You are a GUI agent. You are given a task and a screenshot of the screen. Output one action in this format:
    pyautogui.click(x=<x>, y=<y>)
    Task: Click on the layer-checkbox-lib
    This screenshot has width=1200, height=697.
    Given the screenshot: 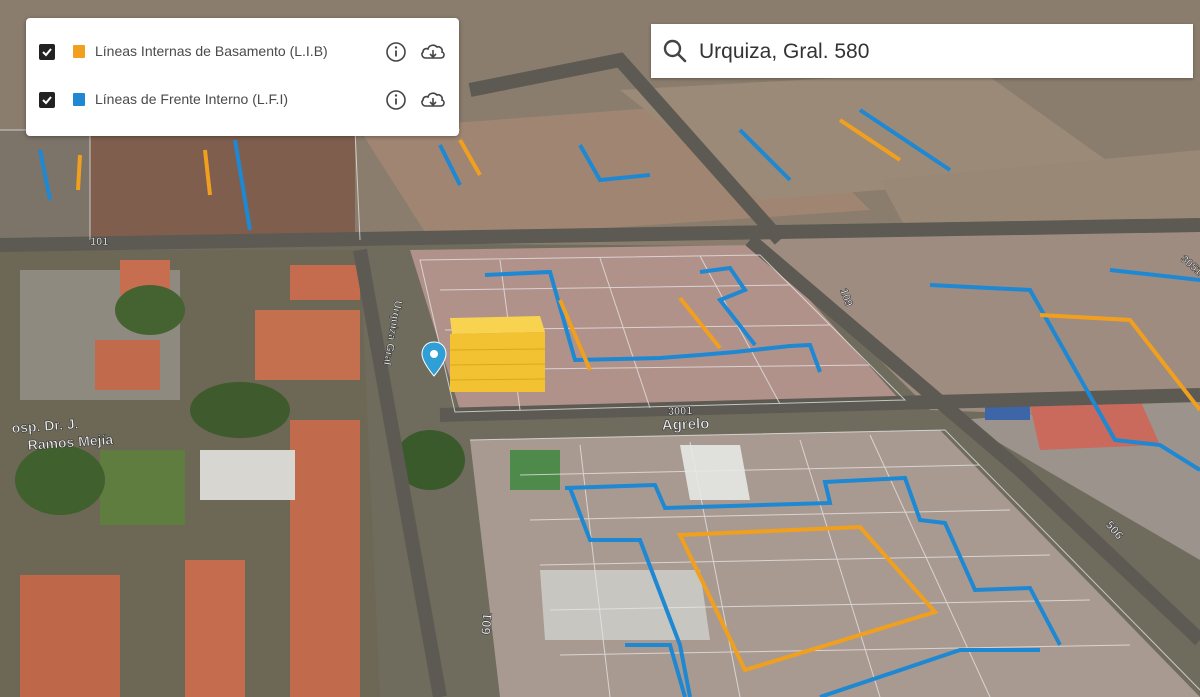 What is the action you would take?
    pyautogui.click(x=47, y=52)
    